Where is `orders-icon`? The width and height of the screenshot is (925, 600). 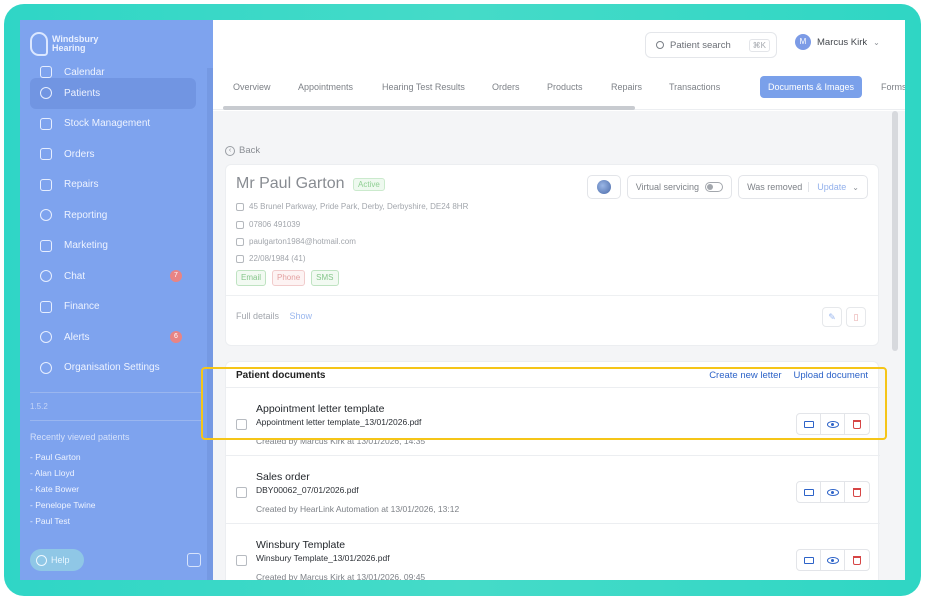
orders-icon is located at coordinates (46, 154).